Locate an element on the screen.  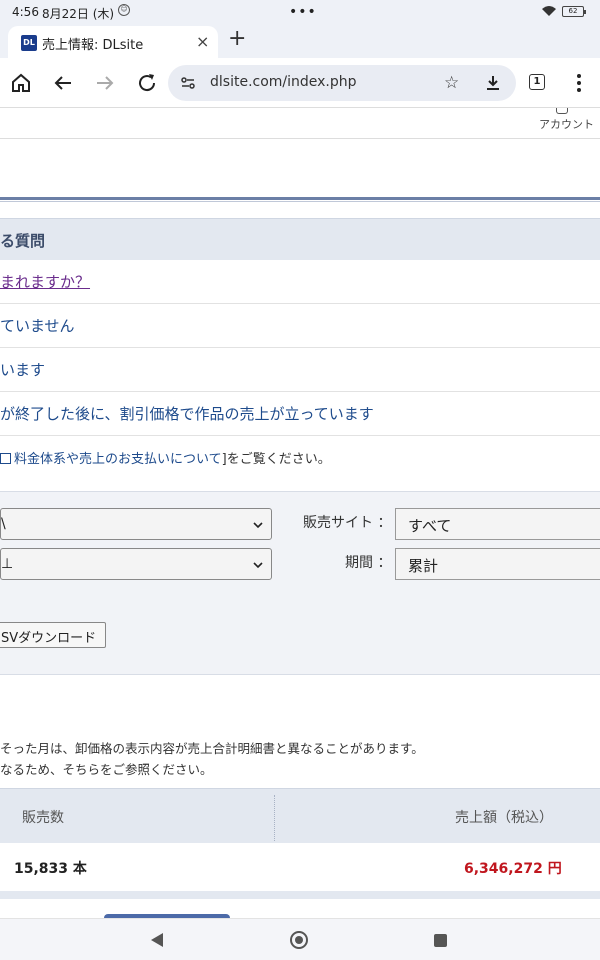
status-bar: 4:56 8月22日 (木) ☺ ••• 62 is located at coordinates (300, 12).